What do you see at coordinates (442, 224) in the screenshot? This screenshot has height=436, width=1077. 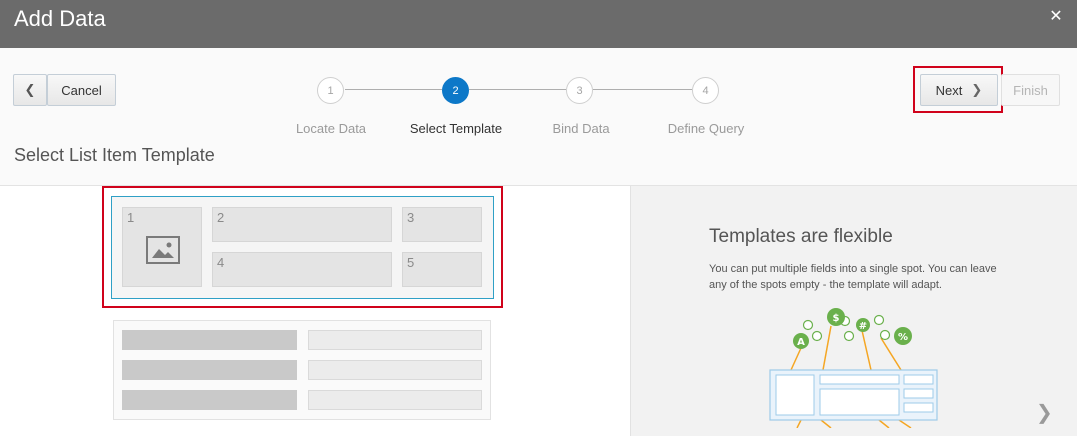 I see `template-slot-3: 3` at bounding box center [442, 224].